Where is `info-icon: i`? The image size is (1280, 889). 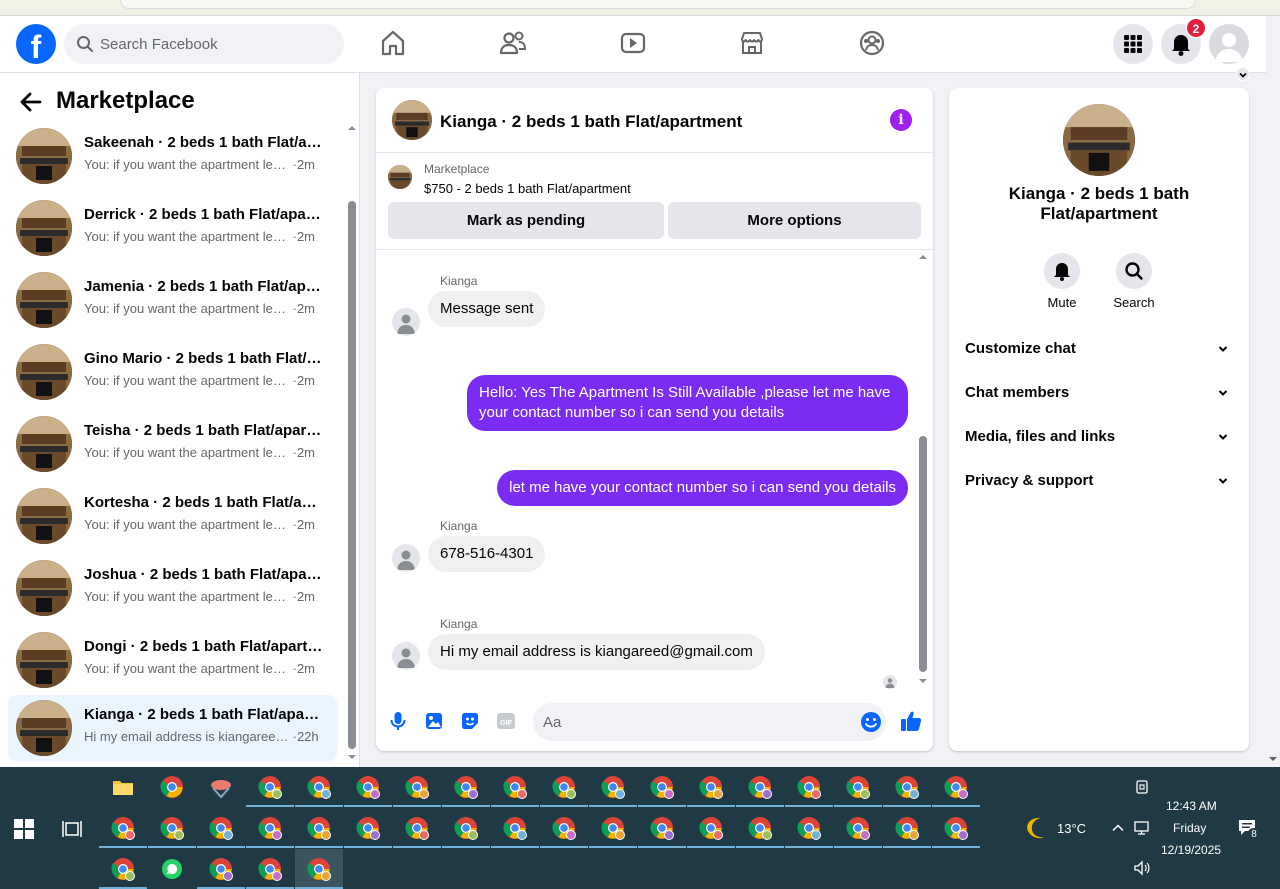
info-icon: i is located at coordinates (901, 120).